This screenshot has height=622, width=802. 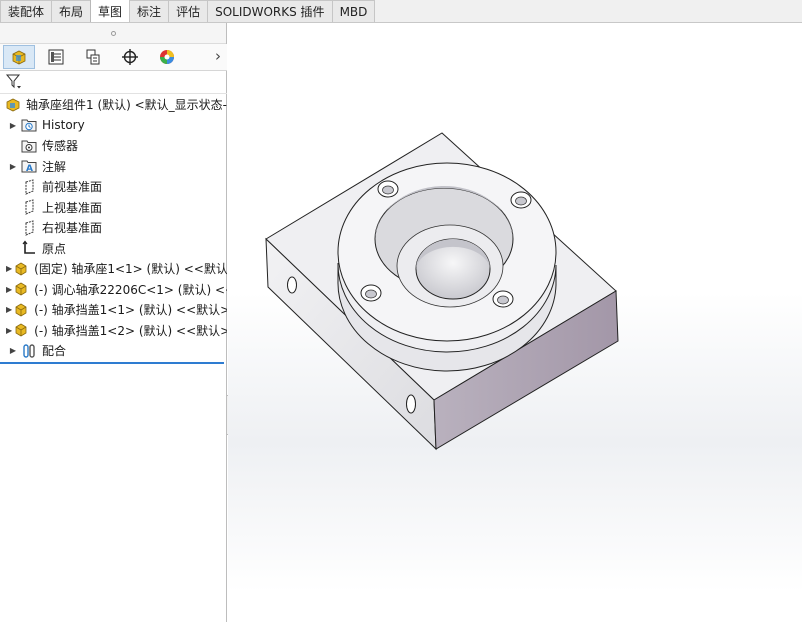 What do you see at coordinates (54, 166) in the screenshot?
I see `tree-item-label: 注解` at bounding box center [54, 166].